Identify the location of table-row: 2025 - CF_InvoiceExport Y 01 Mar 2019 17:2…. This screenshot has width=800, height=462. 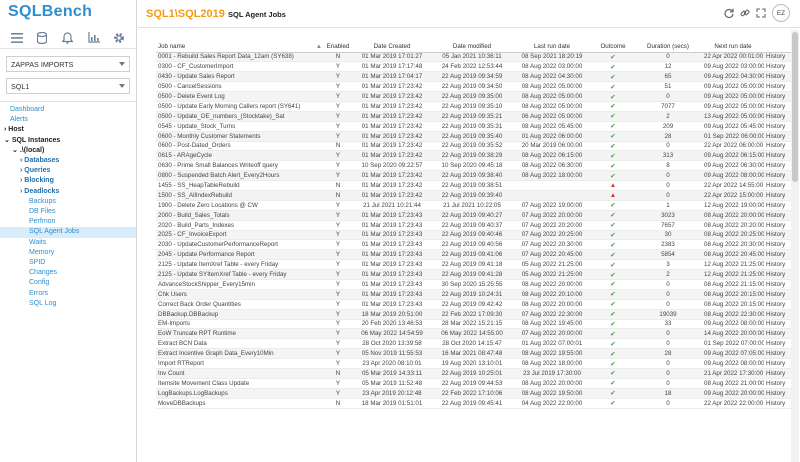
(475, 235).